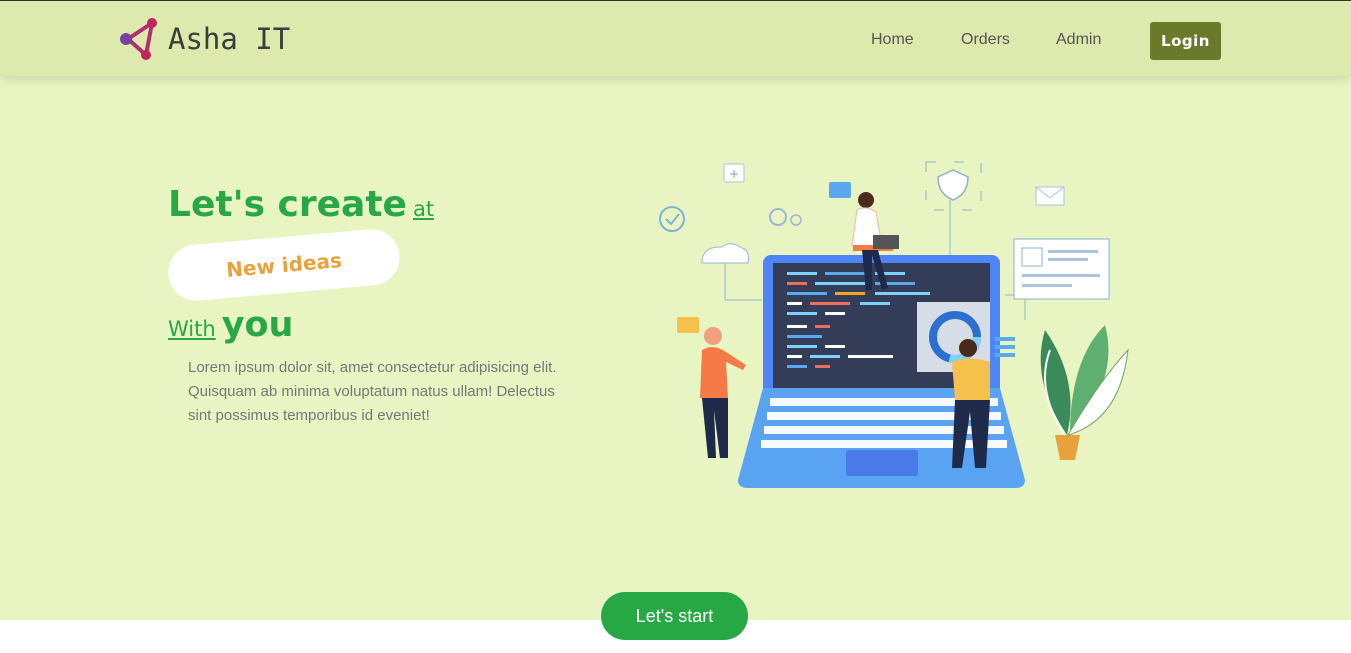  Describe the element at coordinates (287, 204) in the screenshot. I see `headline-big-text: Let's create` at that location.